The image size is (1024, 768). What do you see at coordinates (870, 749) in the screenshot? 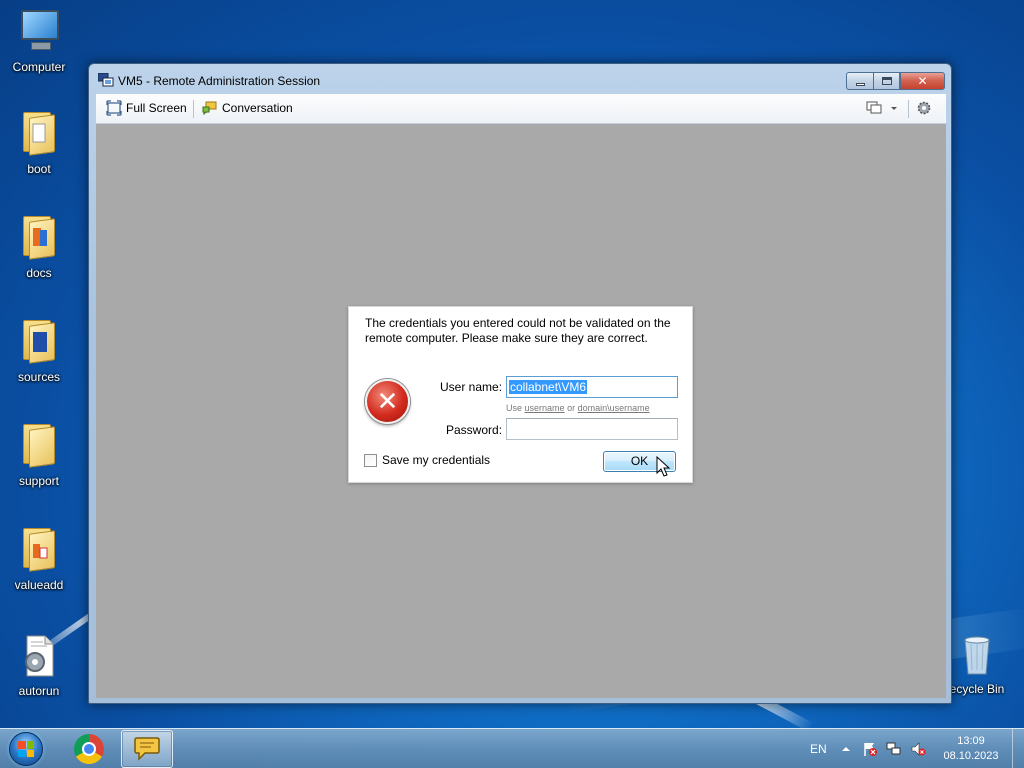
I see `action-center-flag-icon` at bounding box center [870, 749].